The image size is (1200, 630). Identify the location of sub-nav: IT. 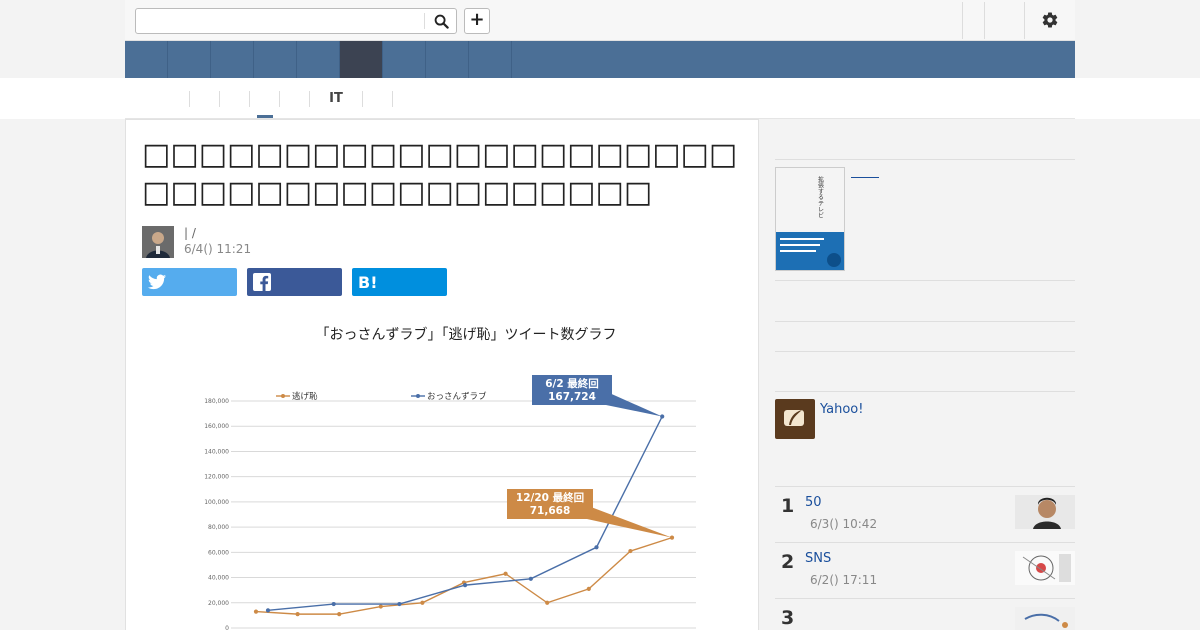
(600, 98).